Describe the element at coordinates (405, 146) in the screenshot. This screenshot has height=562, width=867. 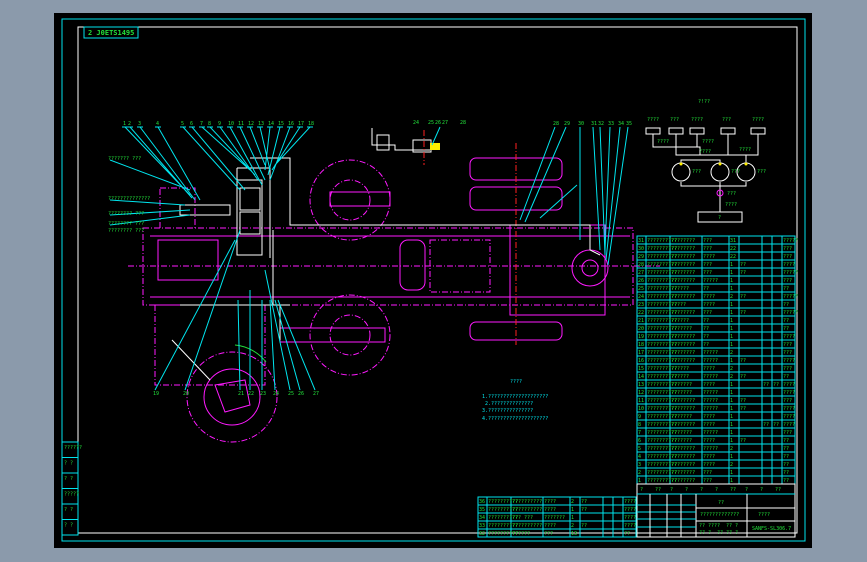
I see `valve-detail` at that location.